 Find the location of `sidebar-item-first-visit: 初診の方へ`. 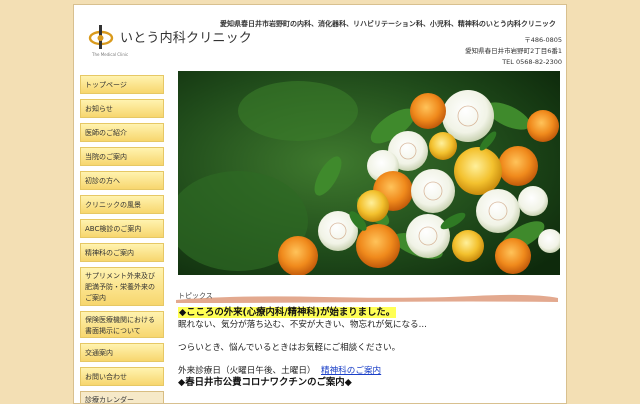

sidebar-item-first-visit: 初診の方へ is located at coordinates (122, 180).